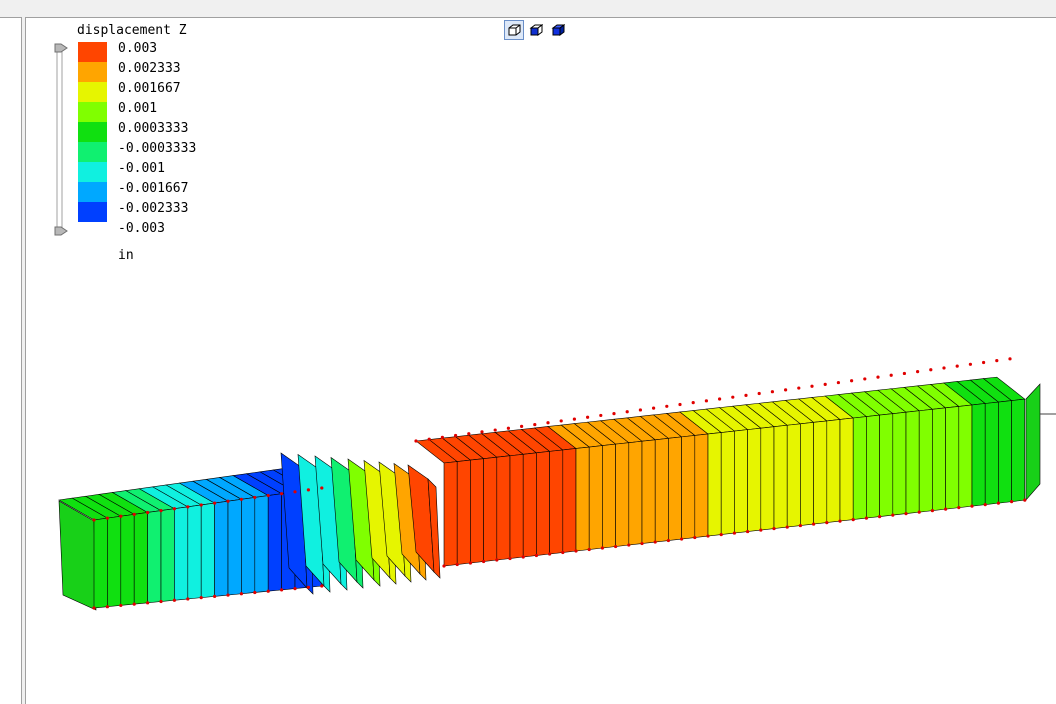 This screenshot has width=1056, height=704. I want to click on legend-label: 0.002333, so click(149, 68).